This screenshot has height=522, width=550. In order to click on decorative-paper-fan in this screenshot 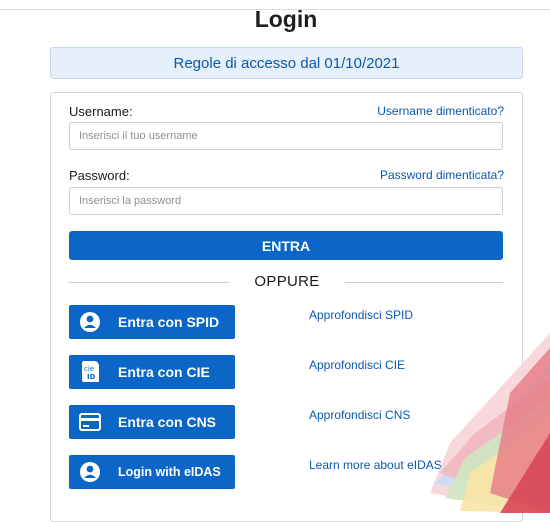, I will do `click(490, 423)`.